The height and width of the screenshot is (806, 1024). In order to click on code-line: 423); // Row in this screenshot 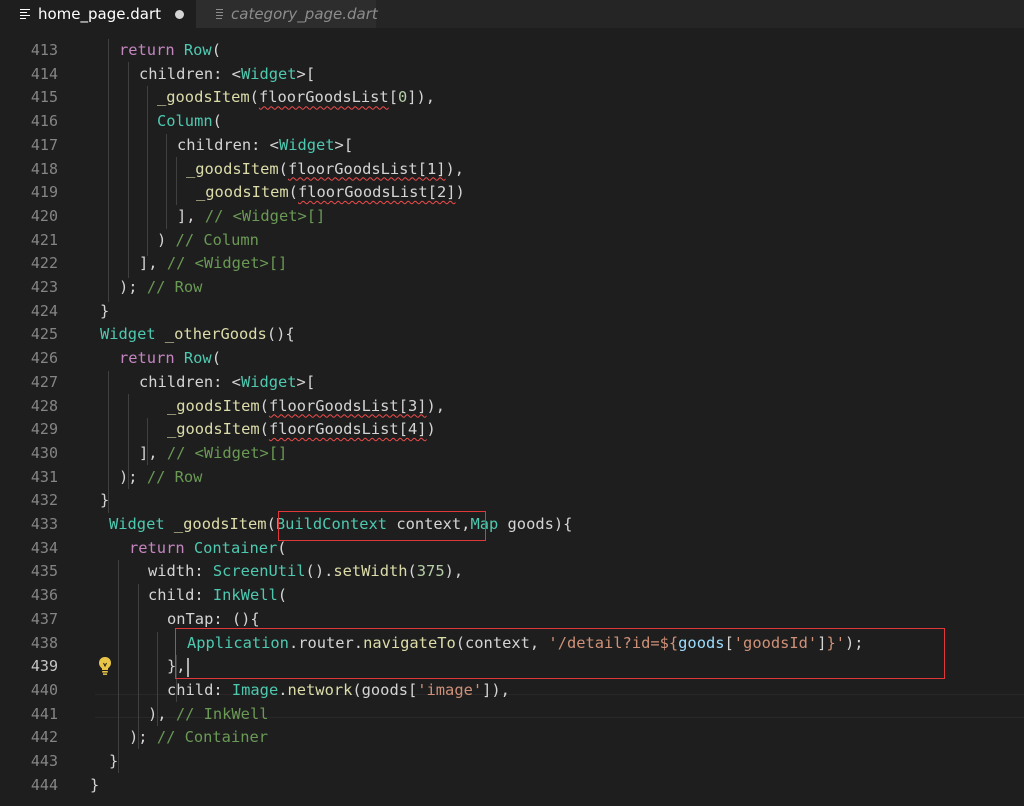, I will do `click(512, 288)`.